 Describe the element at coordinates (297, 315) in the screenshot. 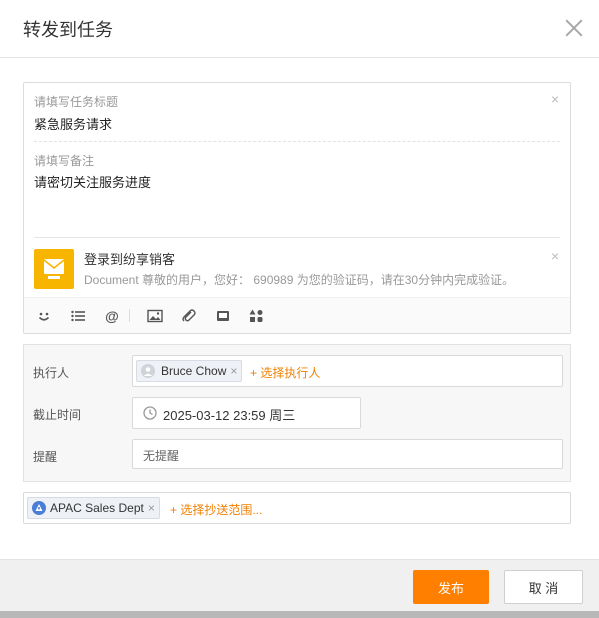

I see `editor-toolbar: @` at that location.